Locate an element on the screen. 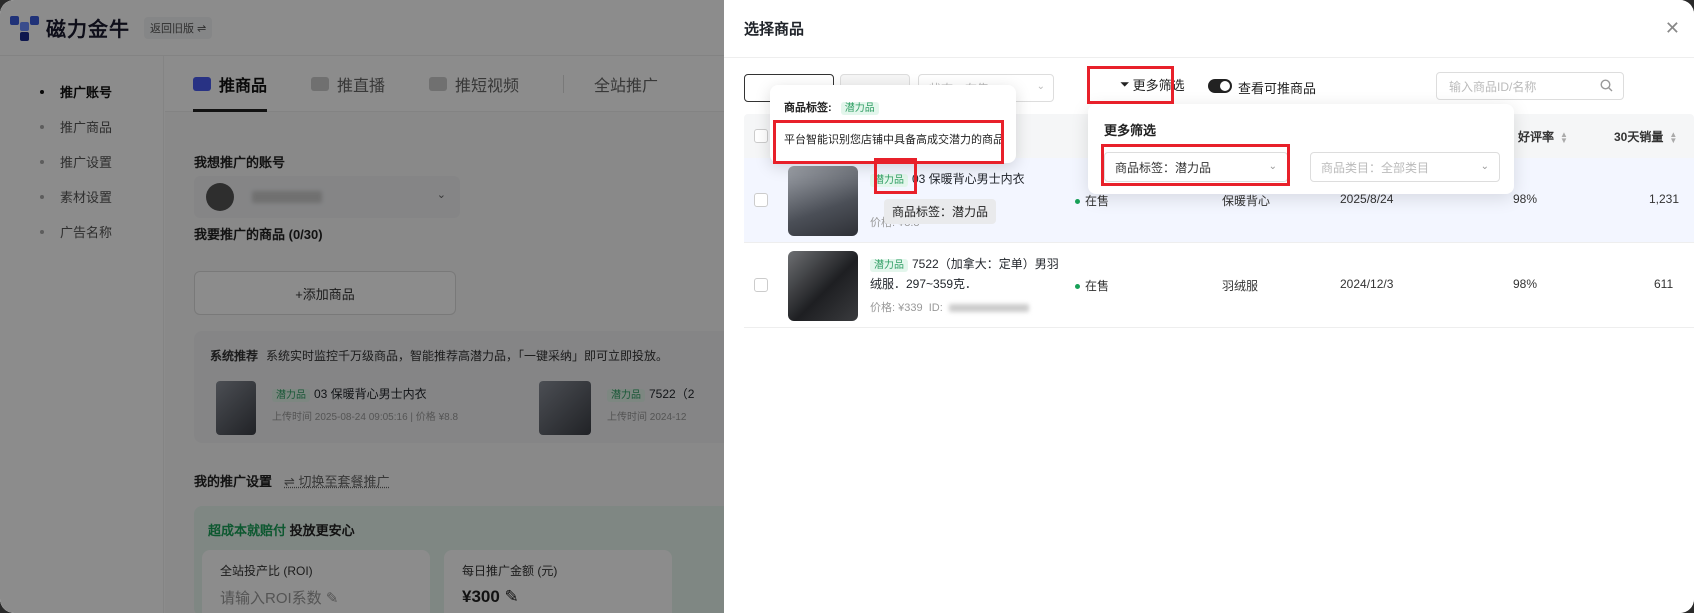 The image size is (1694, 613). hover-tooltip: 商品标签：潜力品 is located at coordinates (940, 211).